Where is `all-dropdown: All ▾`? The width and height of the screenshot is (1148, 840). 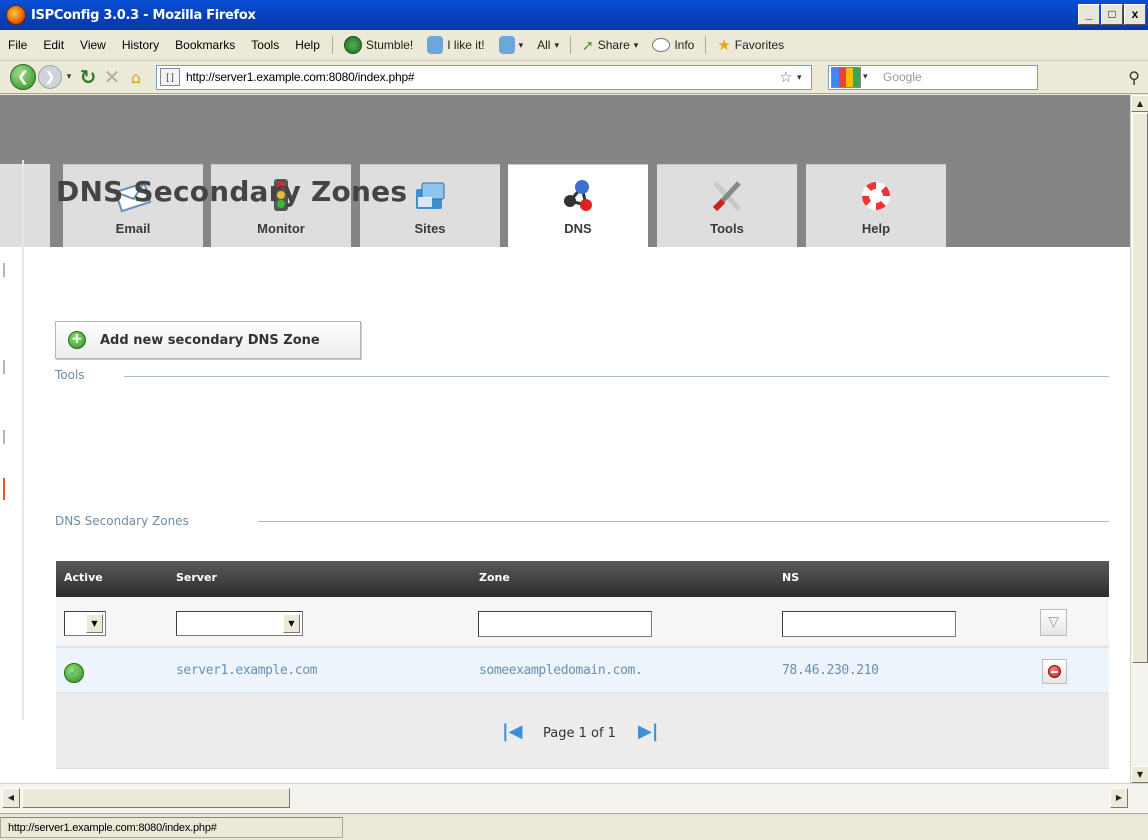 all-dropdown: All ▾ is located at coordinates (548, 45).